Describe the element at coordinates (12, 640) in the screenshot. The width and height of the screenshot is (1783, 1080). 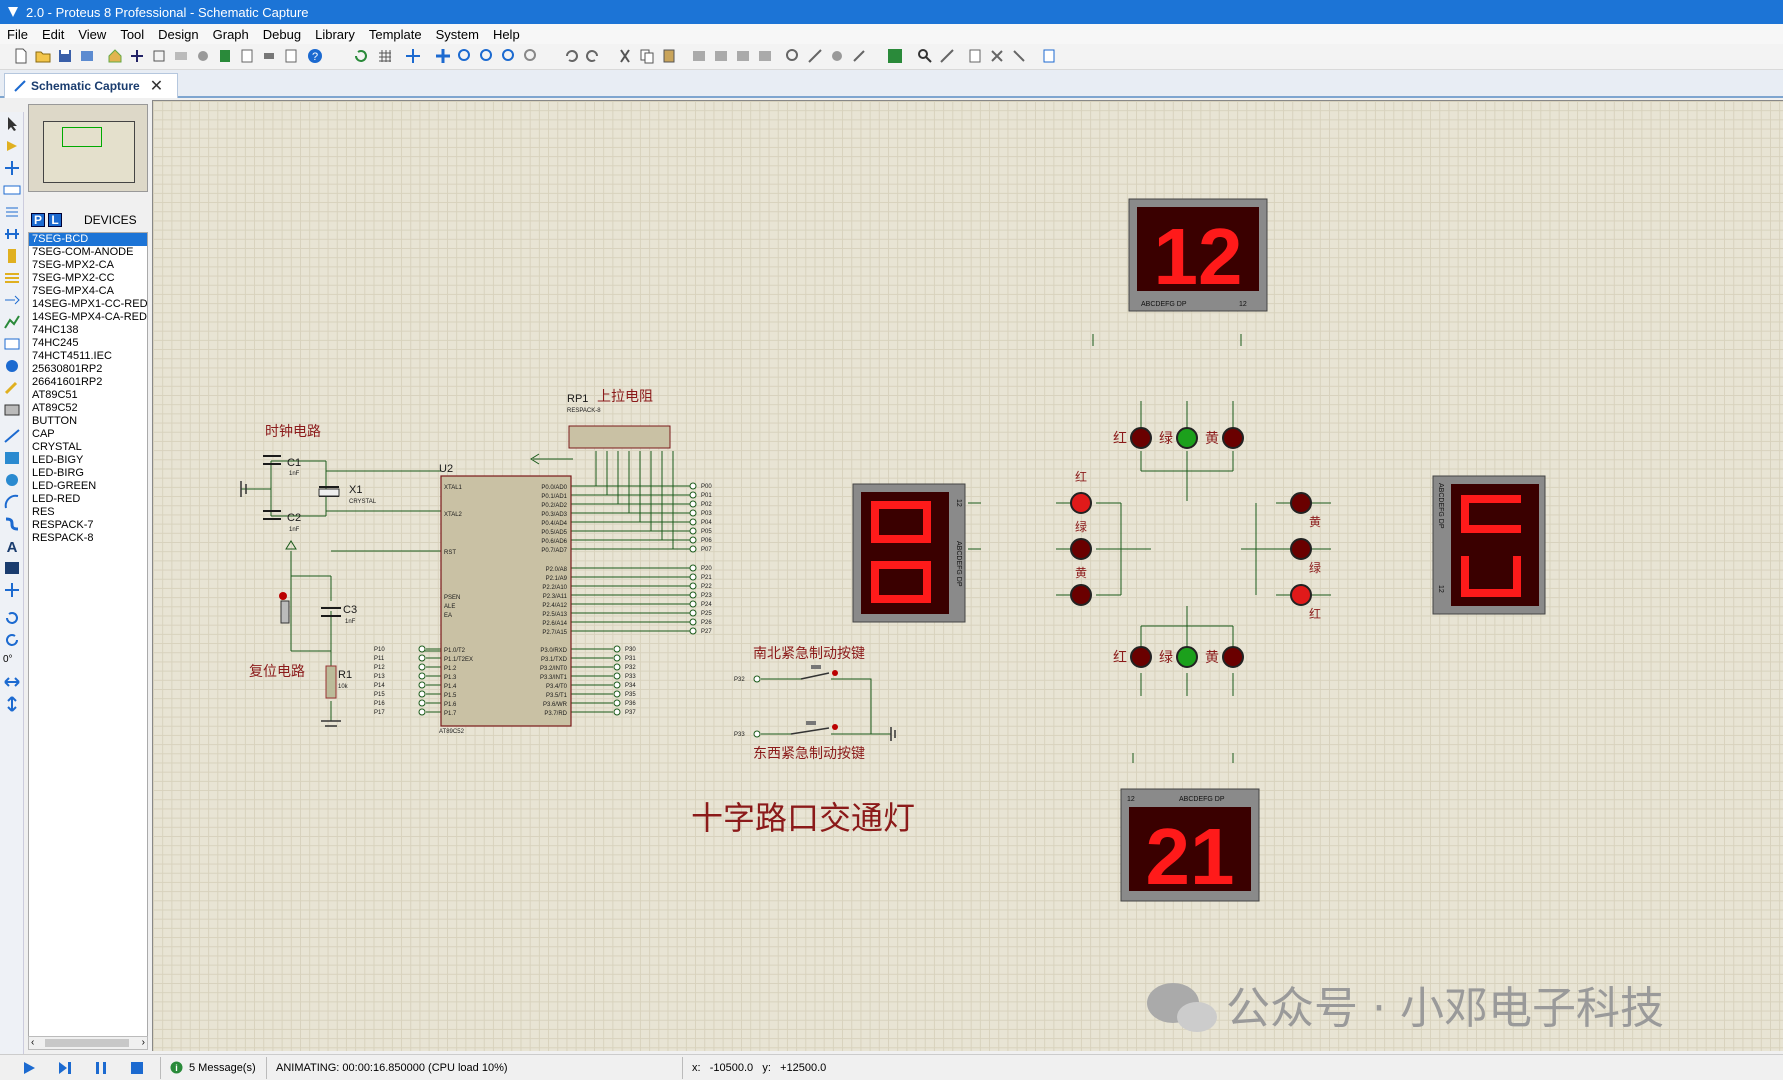
I see `rotate-ccw-icon` at that location.